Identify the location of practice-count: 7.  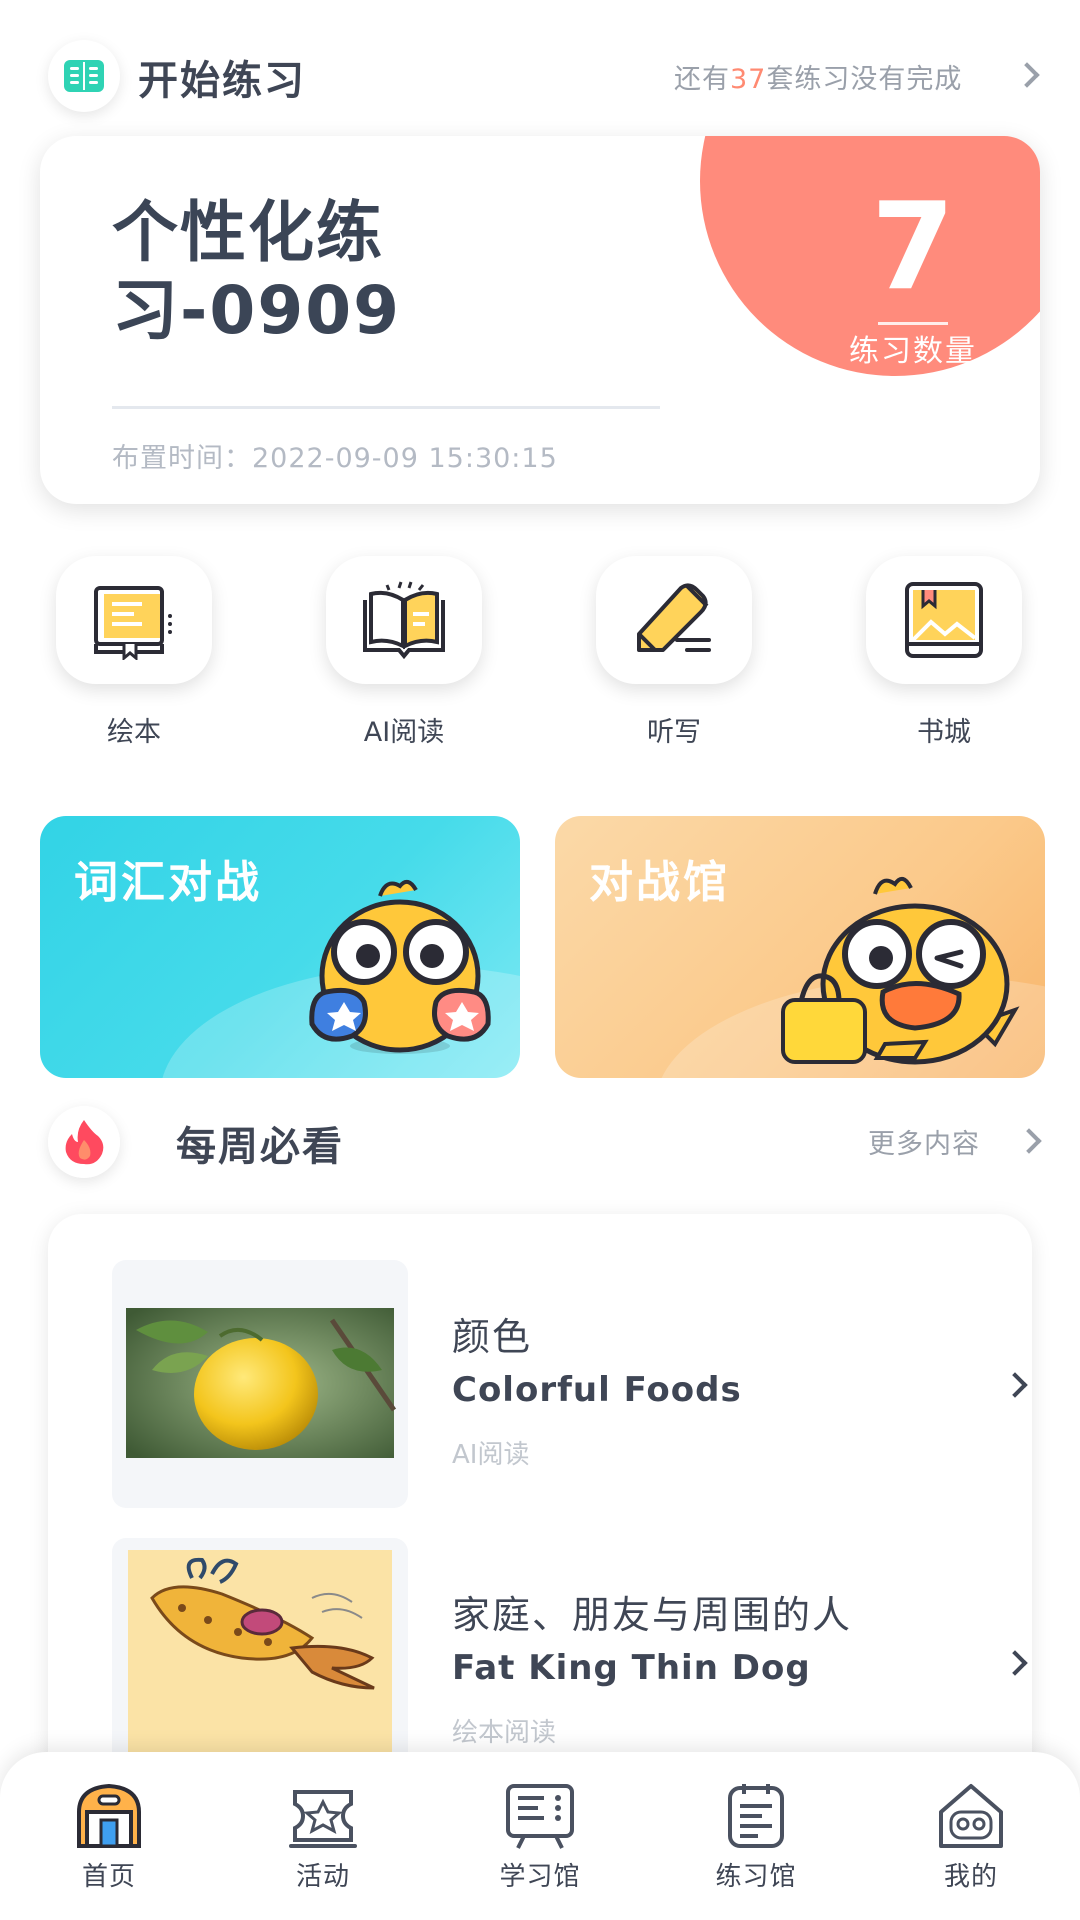
(913, 247).